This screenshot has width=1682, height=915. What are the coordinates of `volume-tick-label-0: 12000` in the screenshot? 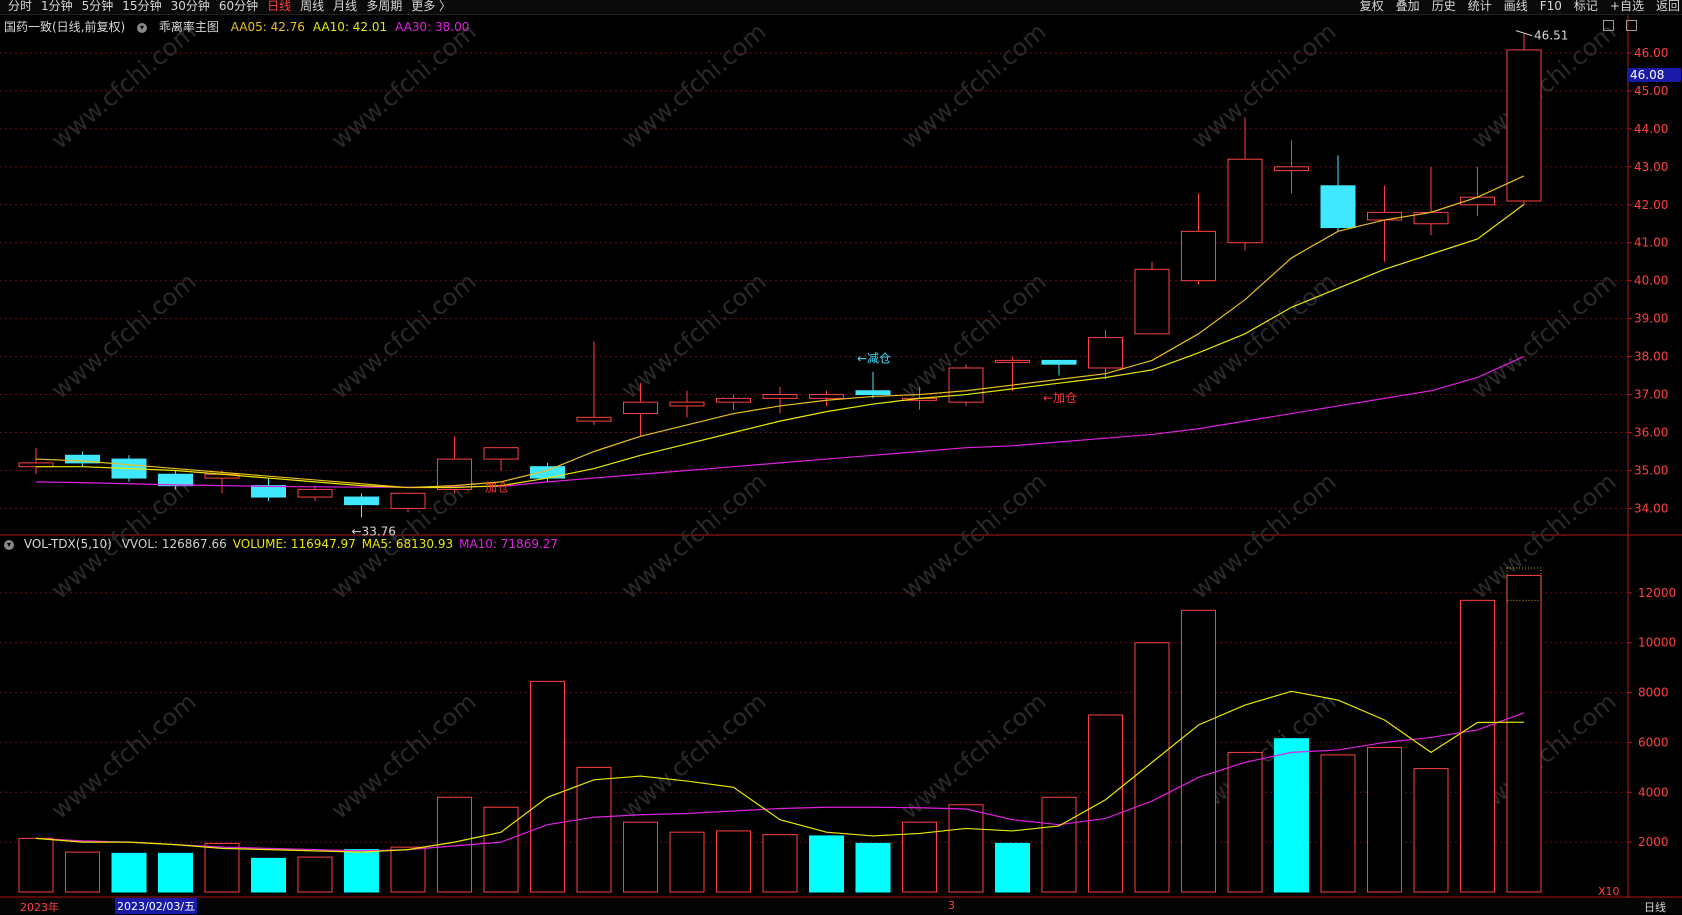 It's located at (1657, 593).